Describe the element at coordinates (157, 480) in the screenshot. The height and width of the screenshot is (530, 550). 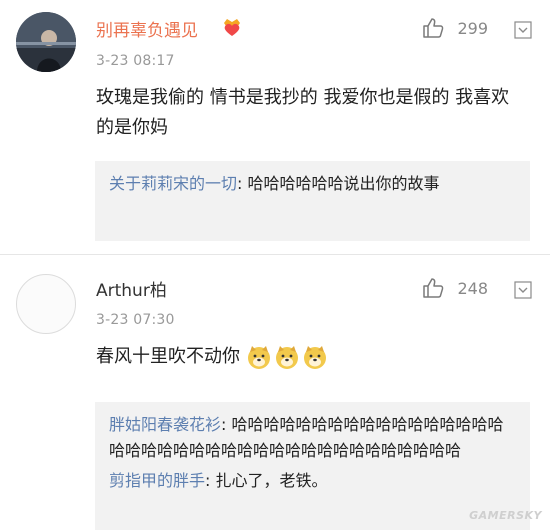
I see `reply-author: 剪指甲的胖手` at that location.